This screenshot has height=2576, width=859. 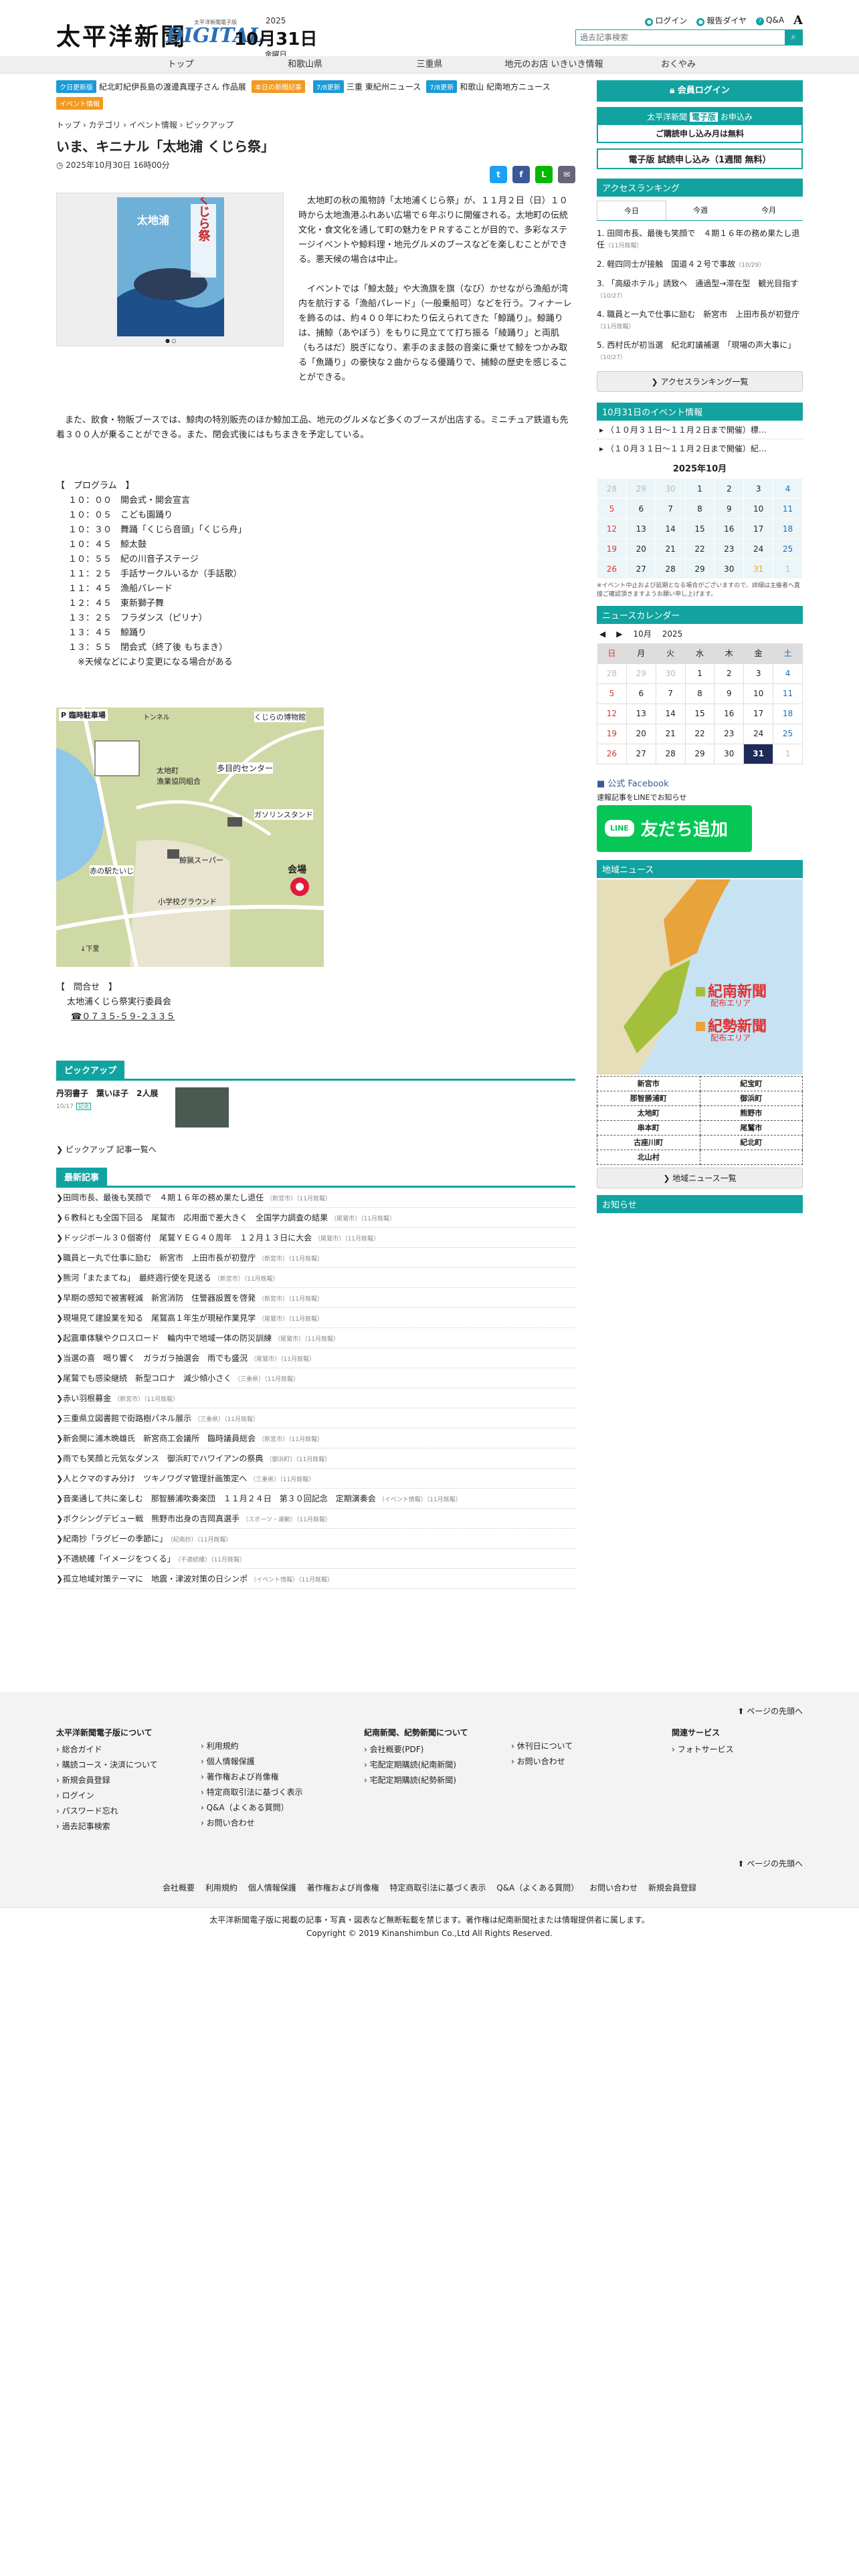 I want to click on pickup-more-link: ❯ ピックアップ 記事一覧へ, so click(x=315, y=1149).